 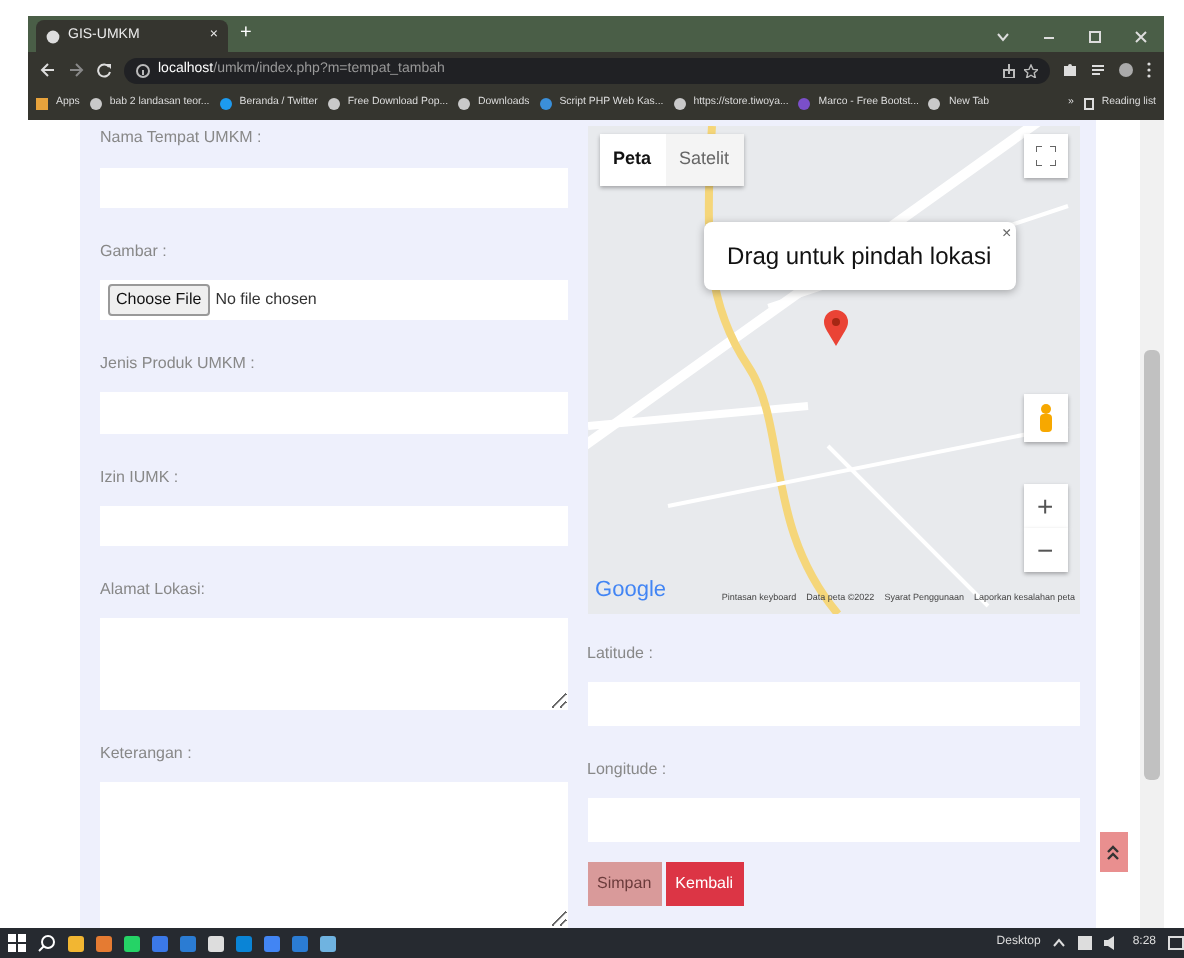 What do you see at coordinates (17, 943) in the screenshot?
I see `windows-start-icon` at bounding box center [17, 943].